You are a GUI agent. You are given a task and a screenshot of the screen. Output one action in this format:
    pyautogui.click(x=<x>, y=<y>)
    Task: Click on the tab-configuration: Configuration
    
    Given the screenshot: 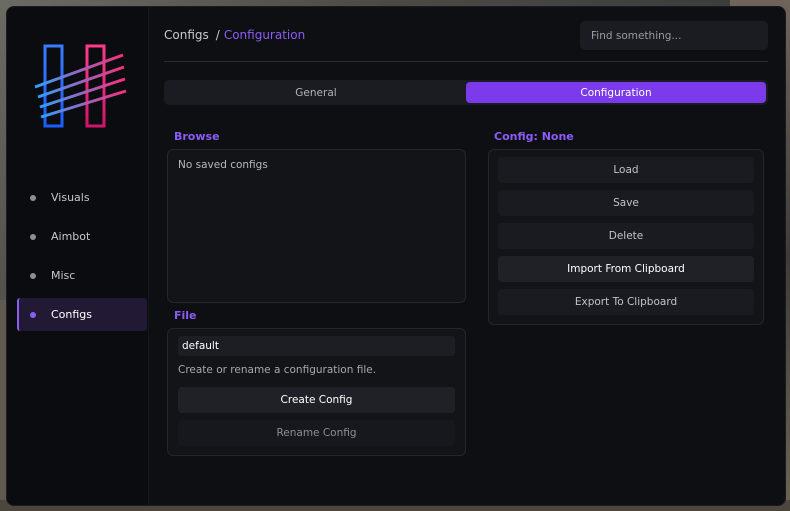 What is the action you would take?
    pyautogui.click(x=616, y=92)
    